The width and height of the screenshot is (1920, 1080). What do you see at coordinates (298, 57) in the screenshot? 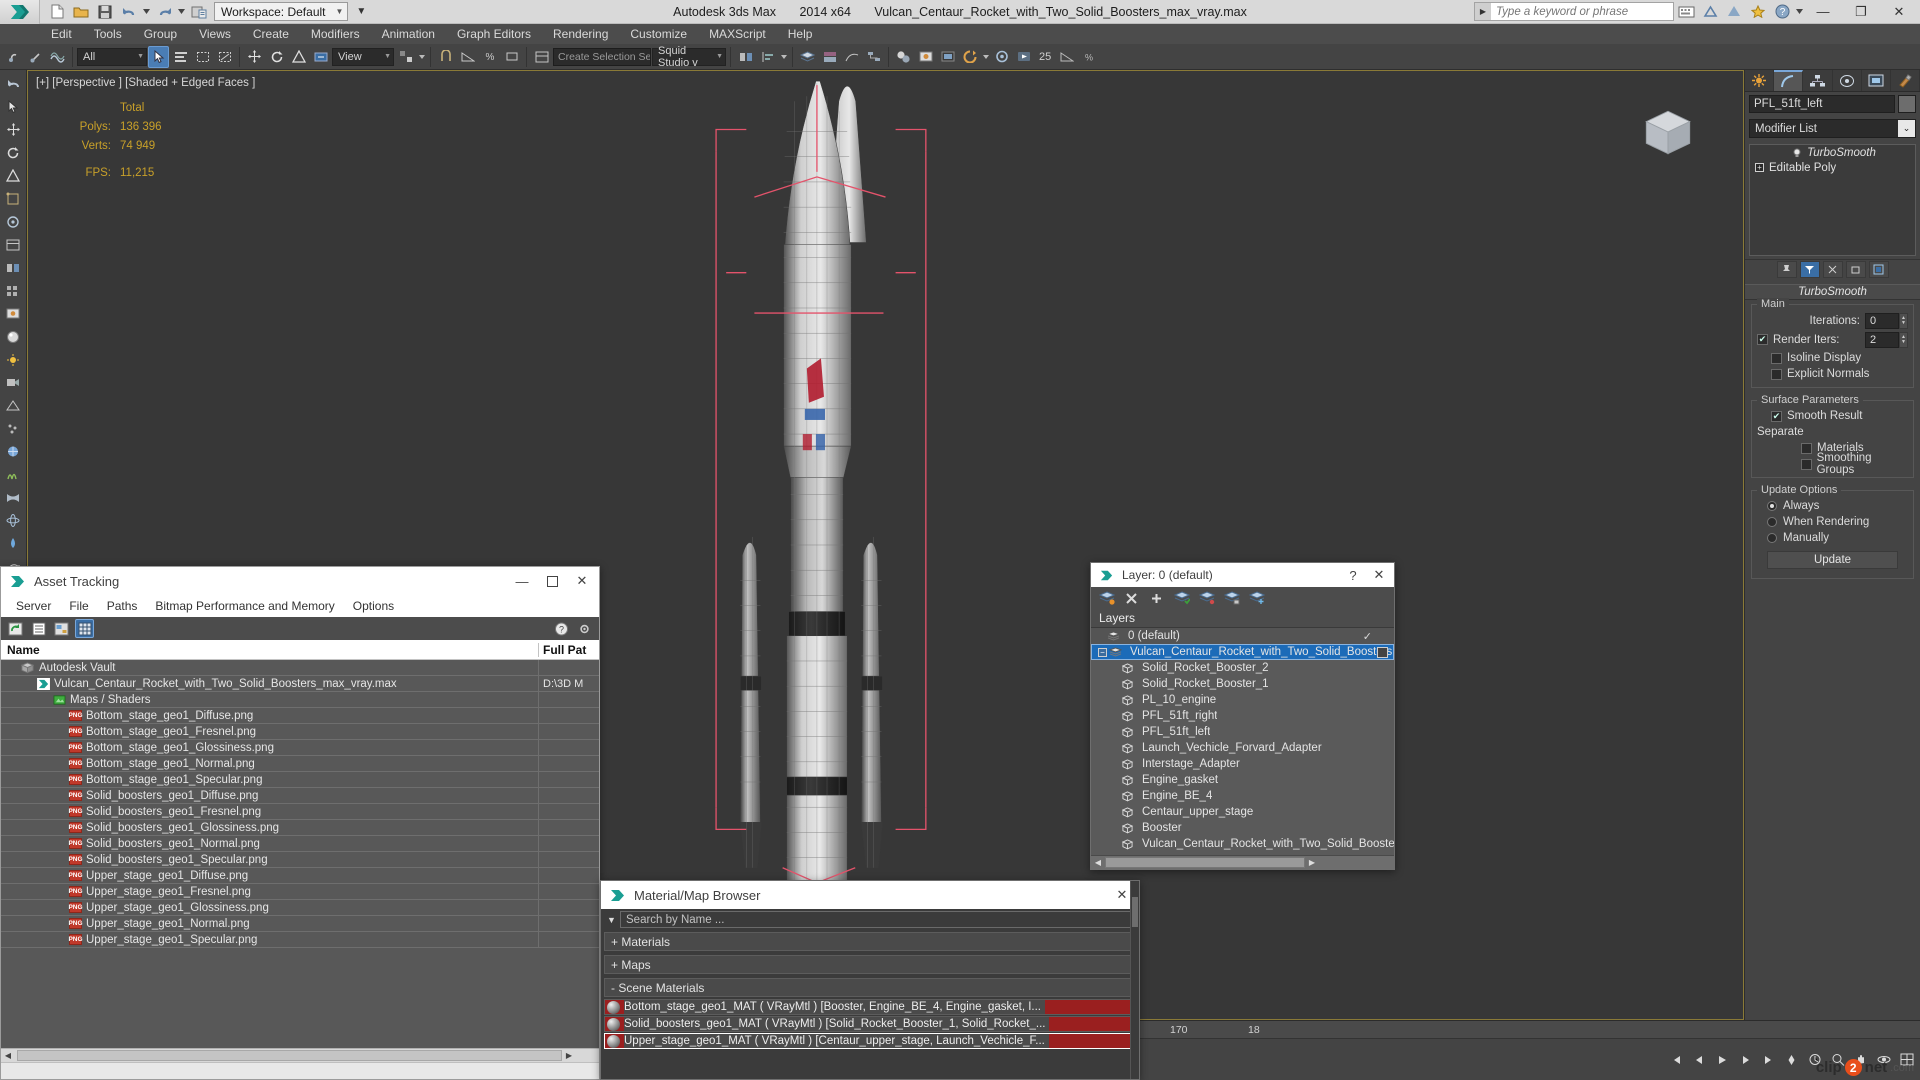
I see `select-and-scale-icon` at bounding box center [298, 57].